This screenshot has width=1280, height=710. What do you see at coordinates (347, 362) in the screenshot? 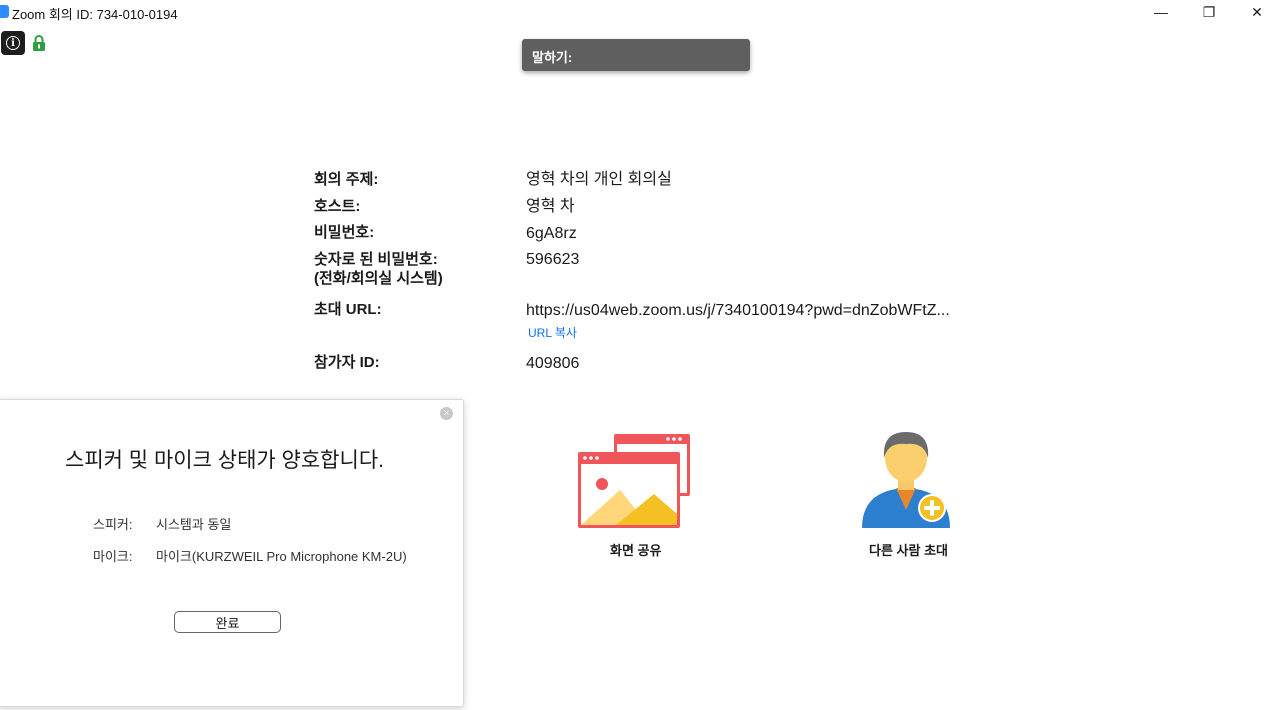
I see `participant-id-label: 참가자 ID:` at bounding box center [347, 362].